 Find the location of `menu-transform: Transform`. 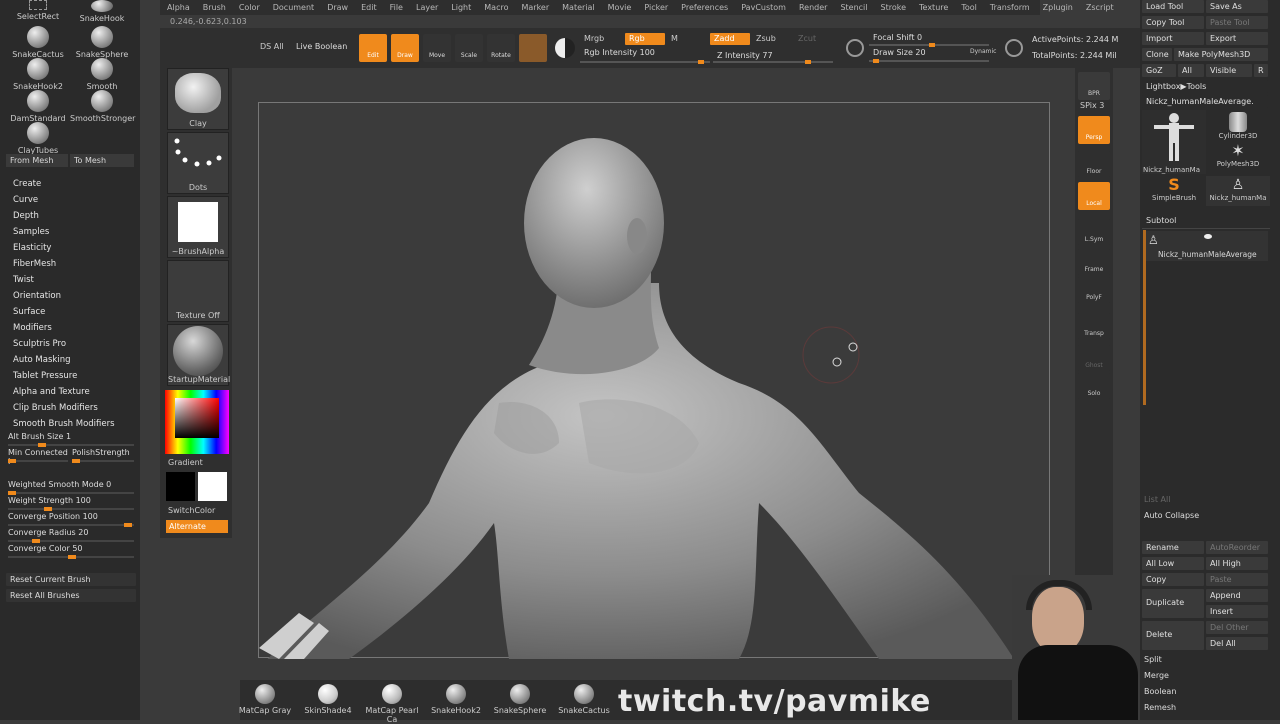

menu-transform: Transform is located at coordinates (1009, 7).